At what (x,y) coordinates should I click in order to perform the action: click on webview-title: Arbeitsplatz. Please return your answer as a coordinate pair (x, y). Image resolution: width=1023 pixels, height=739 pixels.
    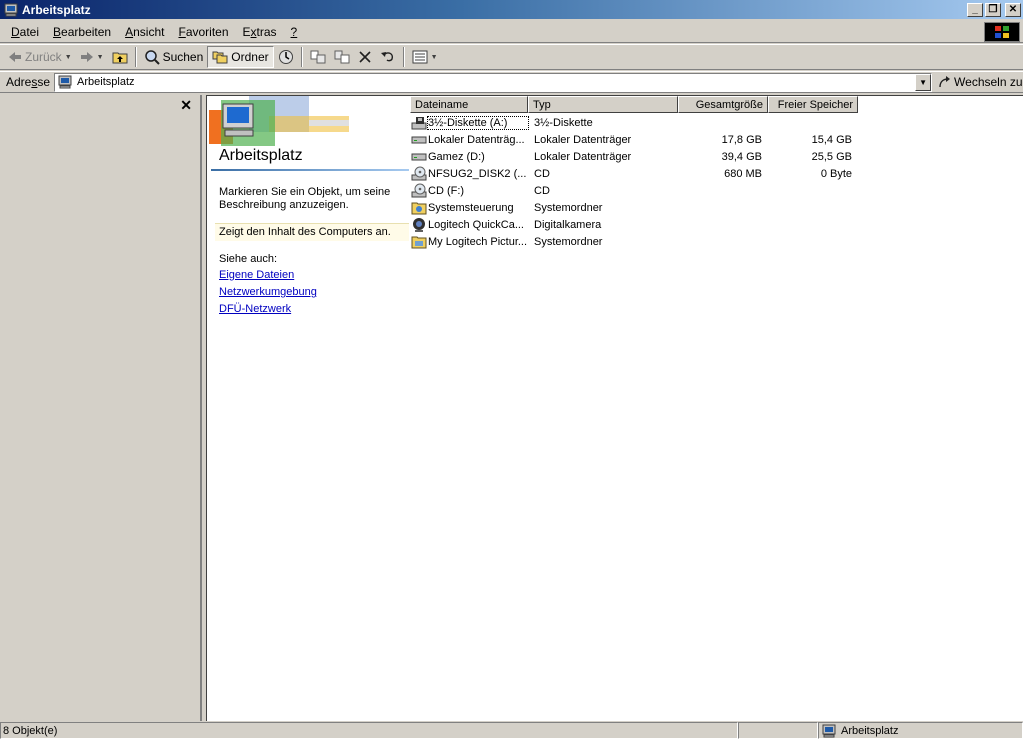
    Looking at the image, I should click on (261, 155).